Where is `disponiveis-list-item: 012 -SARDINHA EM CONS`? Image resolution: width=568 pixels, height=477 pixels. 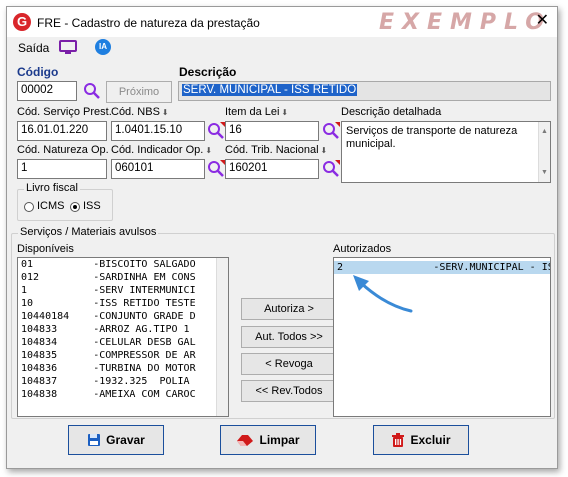 disponiveis-list-item: 012 -SARDINHA EM CONS is located at coordinates (123, 277).